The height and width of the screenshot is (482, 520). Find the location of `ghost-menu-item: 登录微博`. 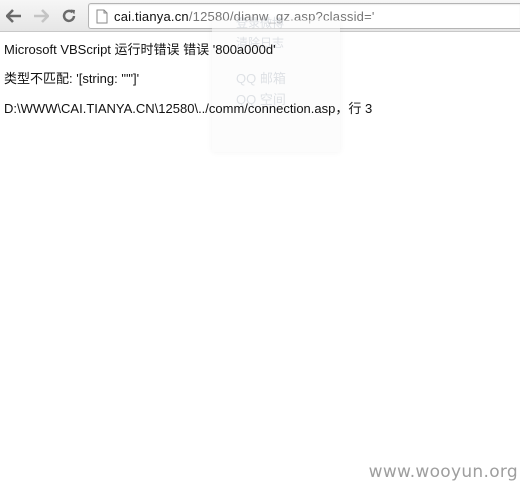

ghost-menu-item: 登录微博 is located at coordinates (260, 23).